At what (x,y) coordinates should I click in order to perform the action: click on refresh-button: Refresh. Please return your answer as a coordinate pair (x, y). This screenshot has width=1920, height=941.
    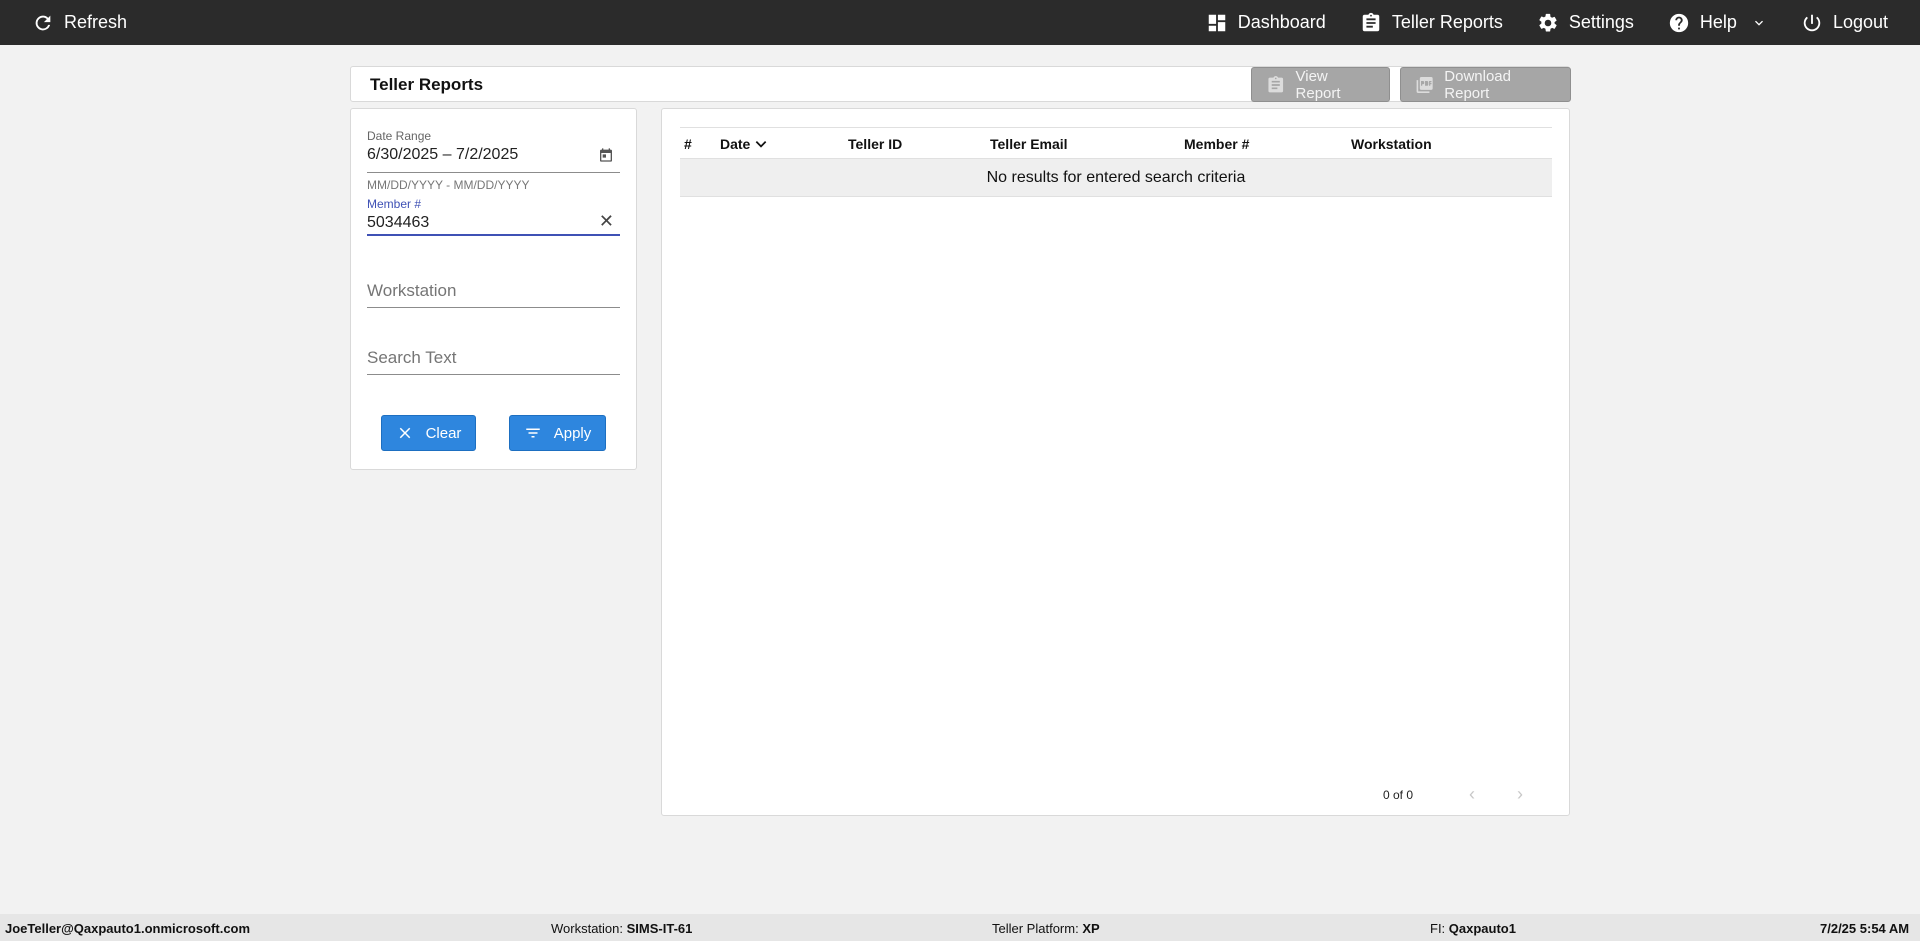
    Looking at the image, I should click on (79, 22).